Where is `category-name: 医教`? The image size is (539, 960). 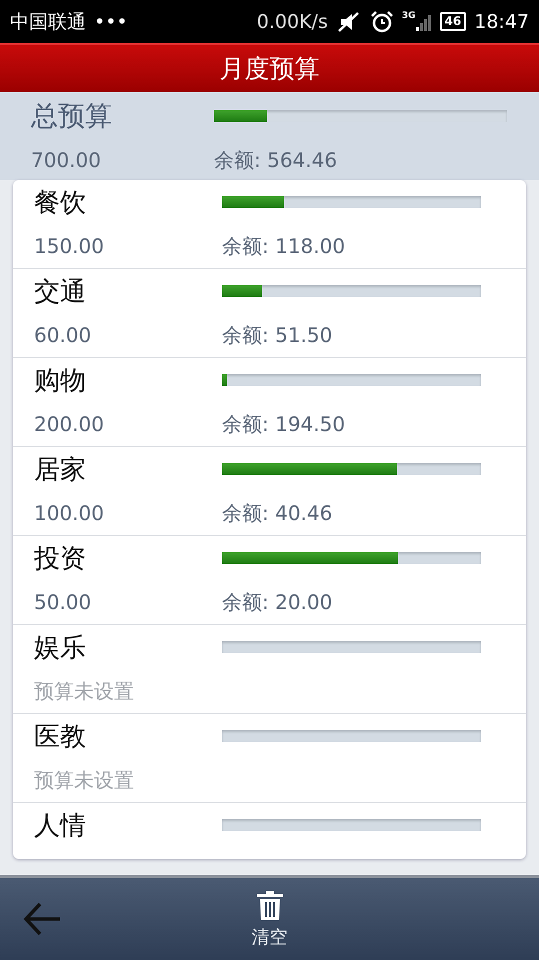 category-name: 医教 is located at coordinates (60, 737).